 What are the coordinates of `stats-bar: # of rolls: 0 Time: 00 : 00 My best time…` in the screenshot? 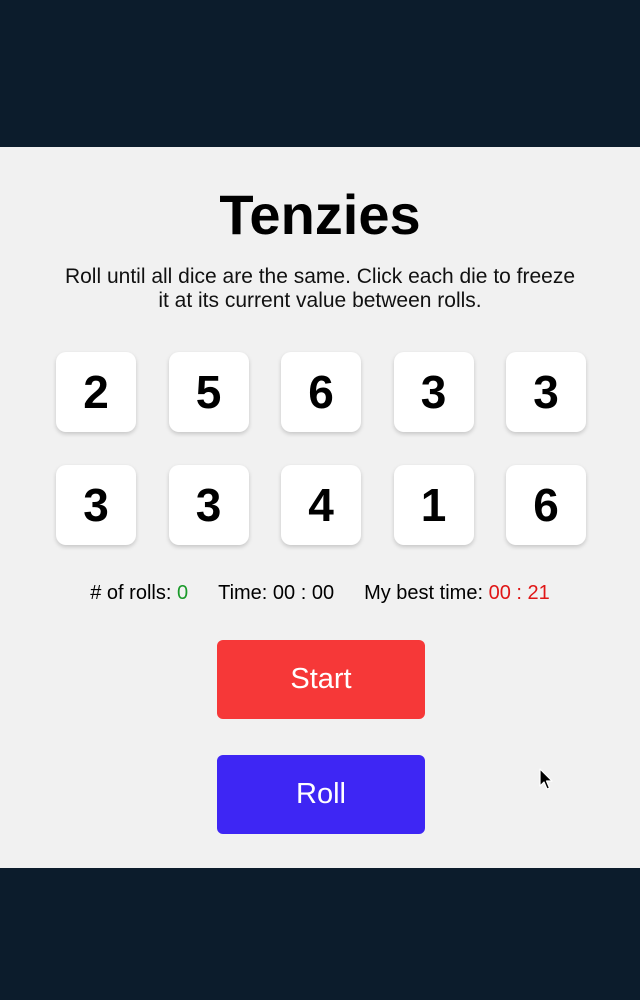 It's located at (320, 593).